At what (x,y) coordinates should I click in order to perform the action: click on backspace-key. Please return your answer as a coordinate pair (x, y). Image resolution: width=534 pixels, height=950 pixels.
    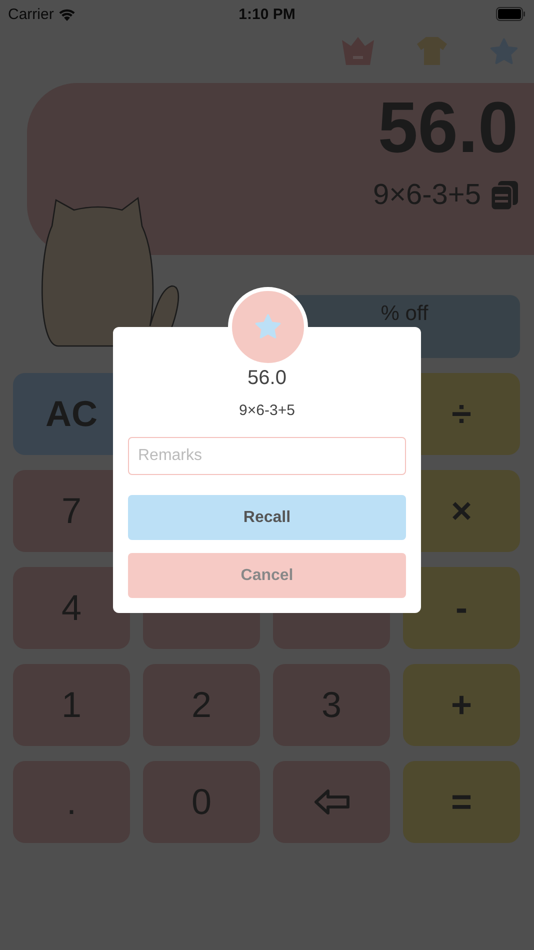
    Looking at the image, I should click on (331, 802).